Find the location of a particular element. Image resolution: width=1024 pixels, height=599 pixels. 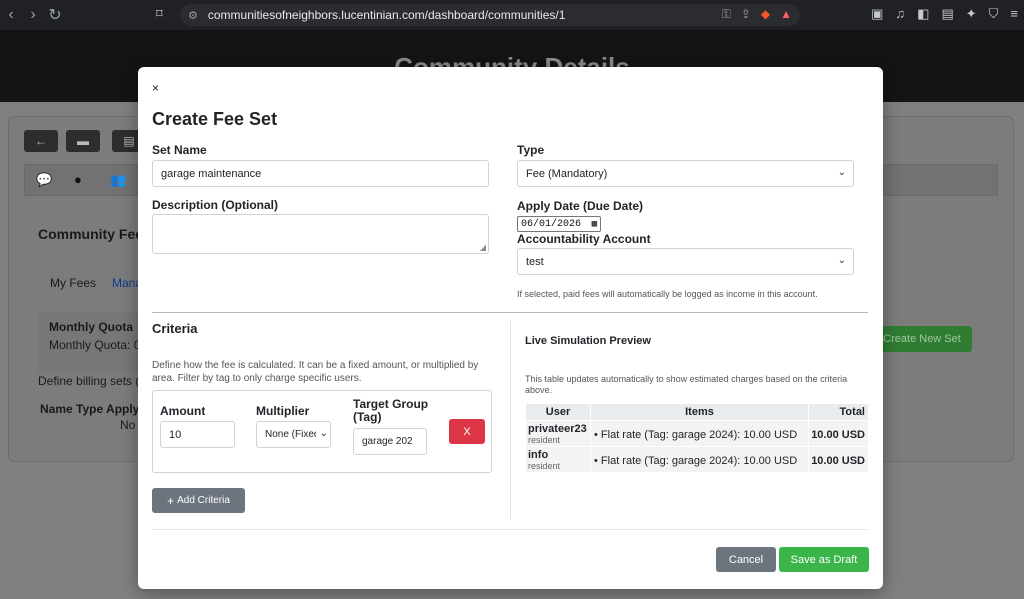

credit-card-icon: ▬ is located at coordinates (83, 141).